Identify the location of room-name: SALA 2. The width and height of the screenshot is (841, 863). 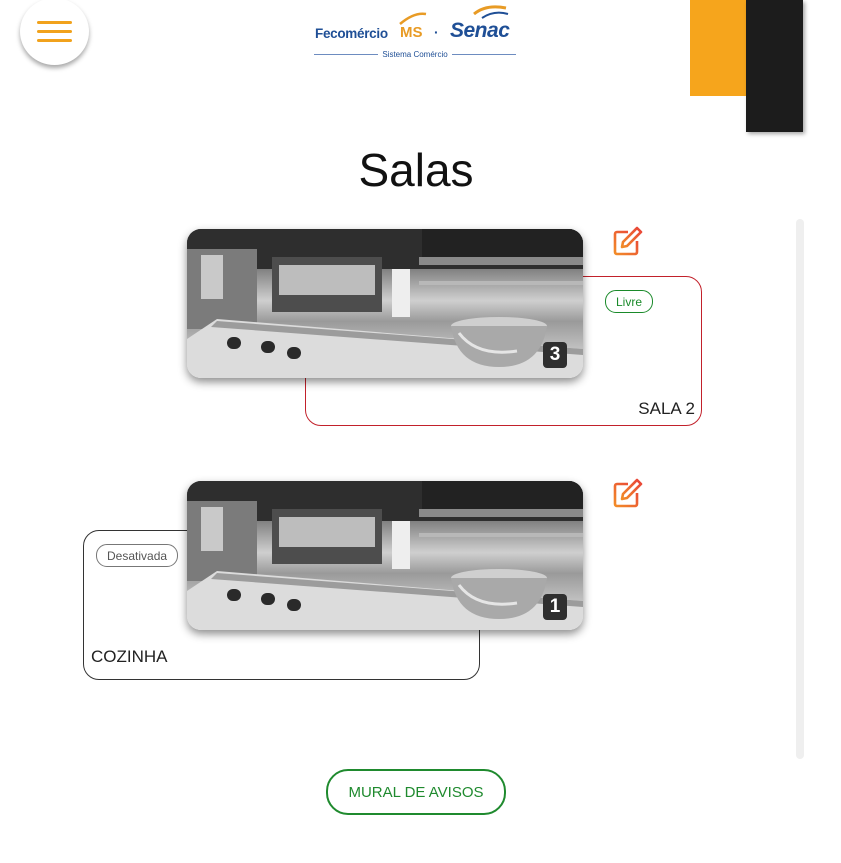
(666, 408).